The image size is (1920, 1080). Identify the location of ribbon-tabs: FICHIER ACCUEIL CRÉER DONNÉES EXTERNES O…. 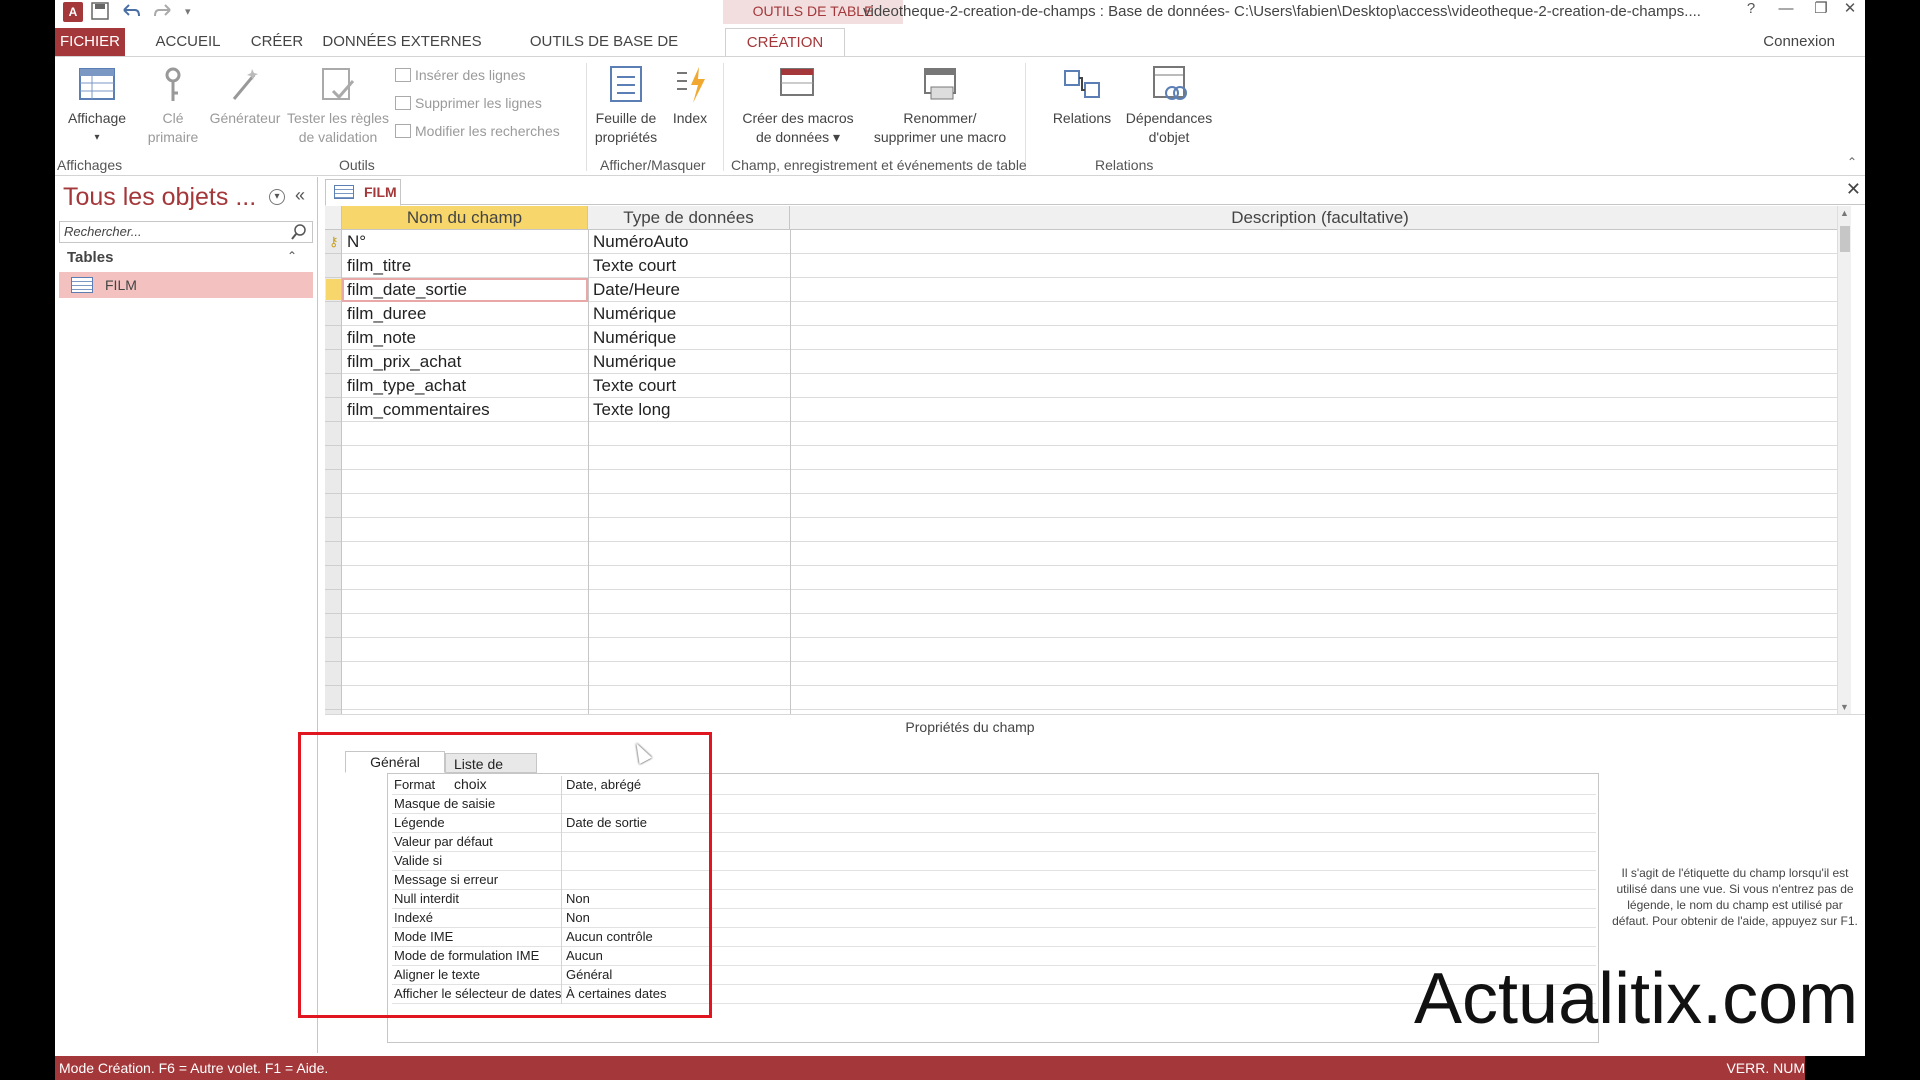
(960, 53).